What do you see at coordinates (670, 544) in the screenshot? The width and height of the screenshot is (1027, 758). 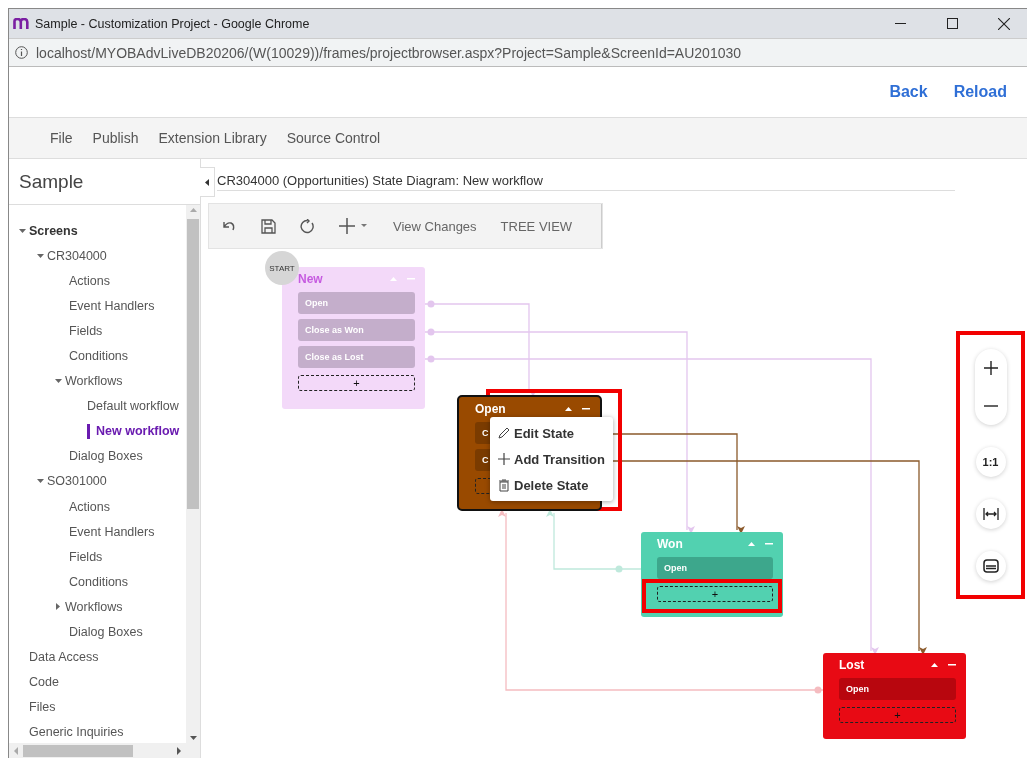 I see `state-name: Won` at bounding box center [670, 544].